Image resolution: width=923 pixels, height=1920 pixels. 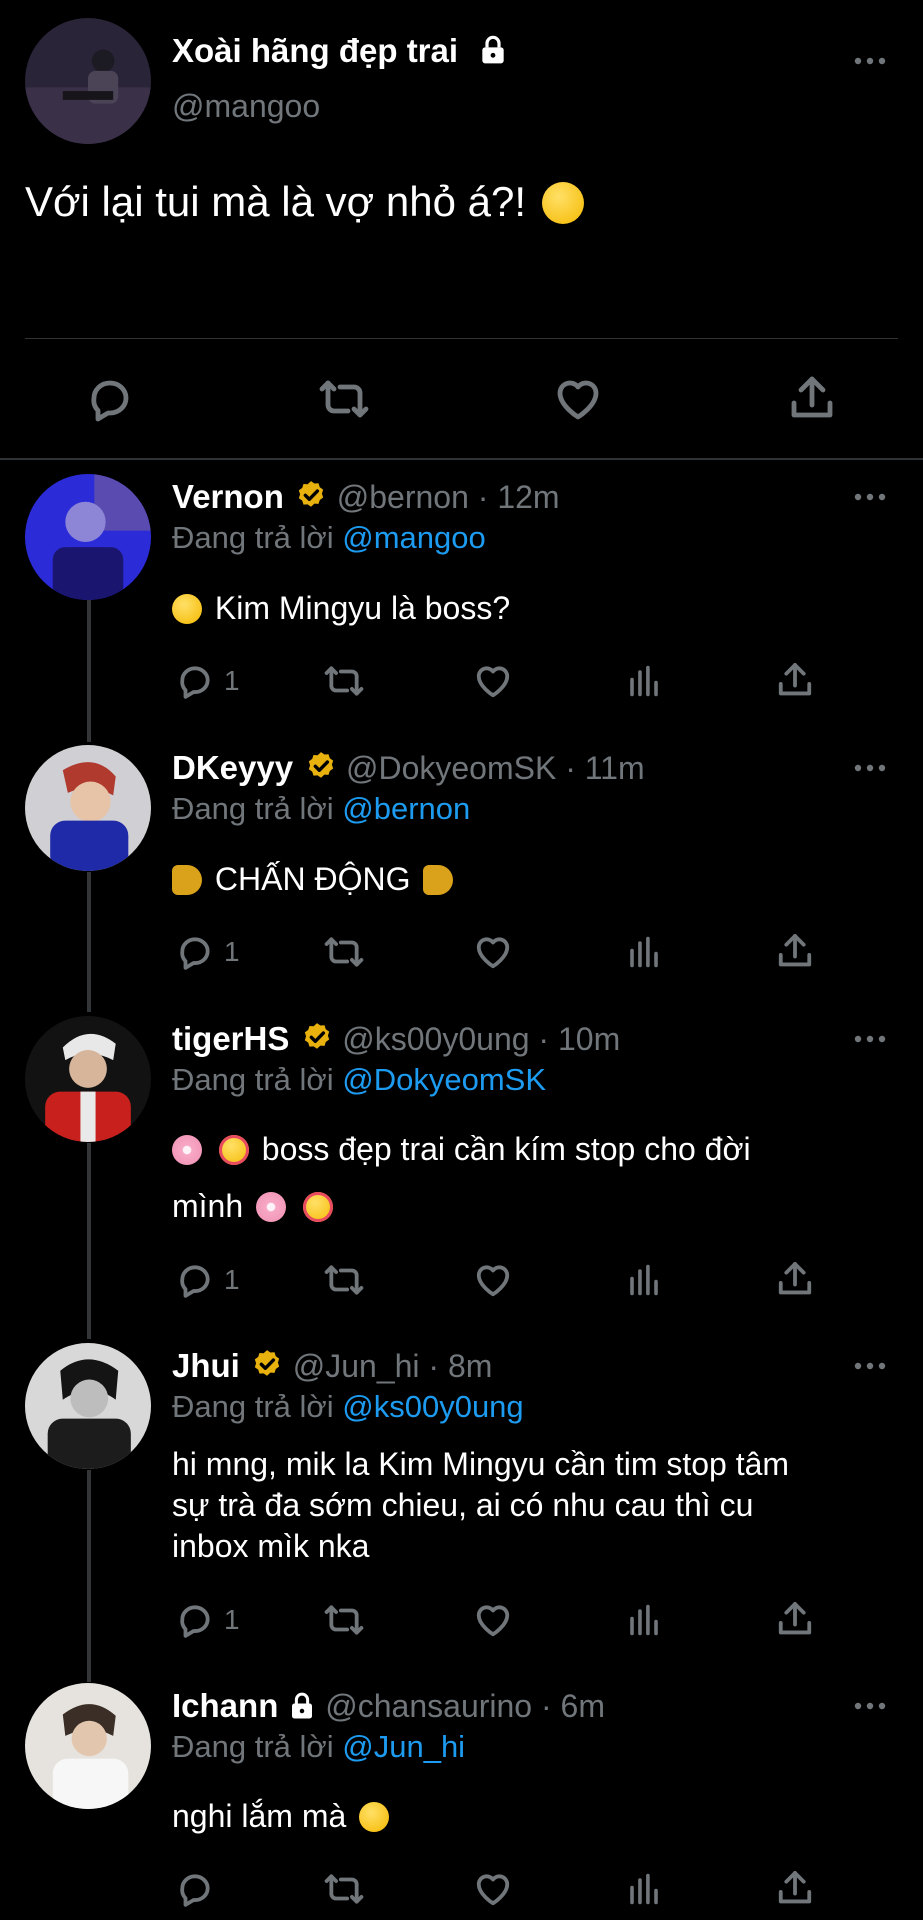 What do you see at coordinates (282, 1816) in the screenshot?
I see `reply-text: nghi lắm mà` at bounding box center [282, 1816].